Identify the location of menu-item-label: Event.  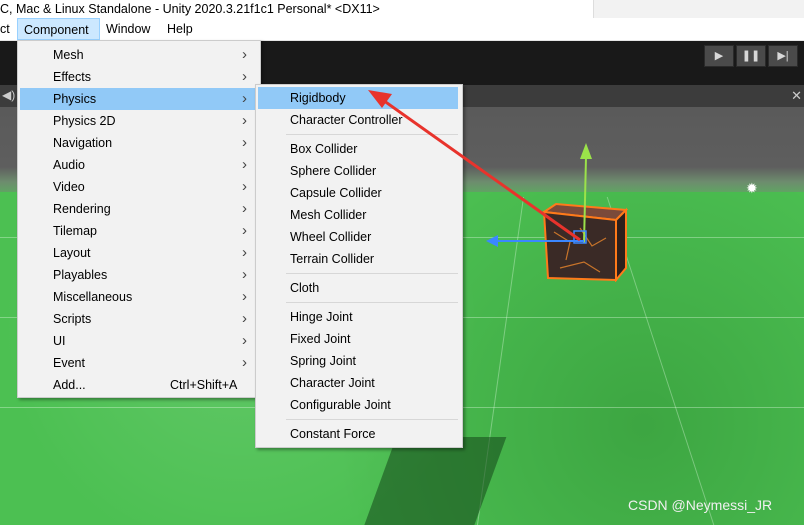
(69, 363).